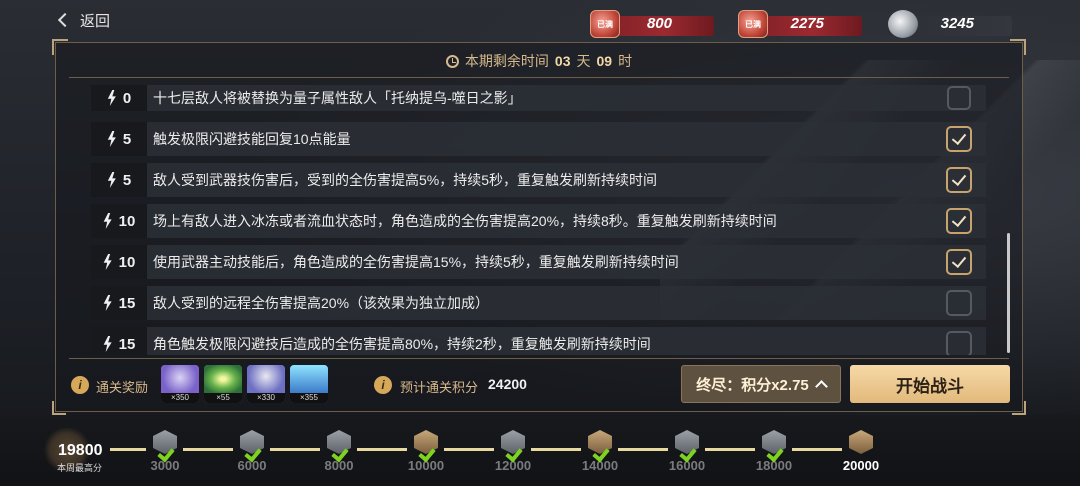 The image size is (1080, 486). I want to click on red-ticket-icon: 已满, so click(605, 24).